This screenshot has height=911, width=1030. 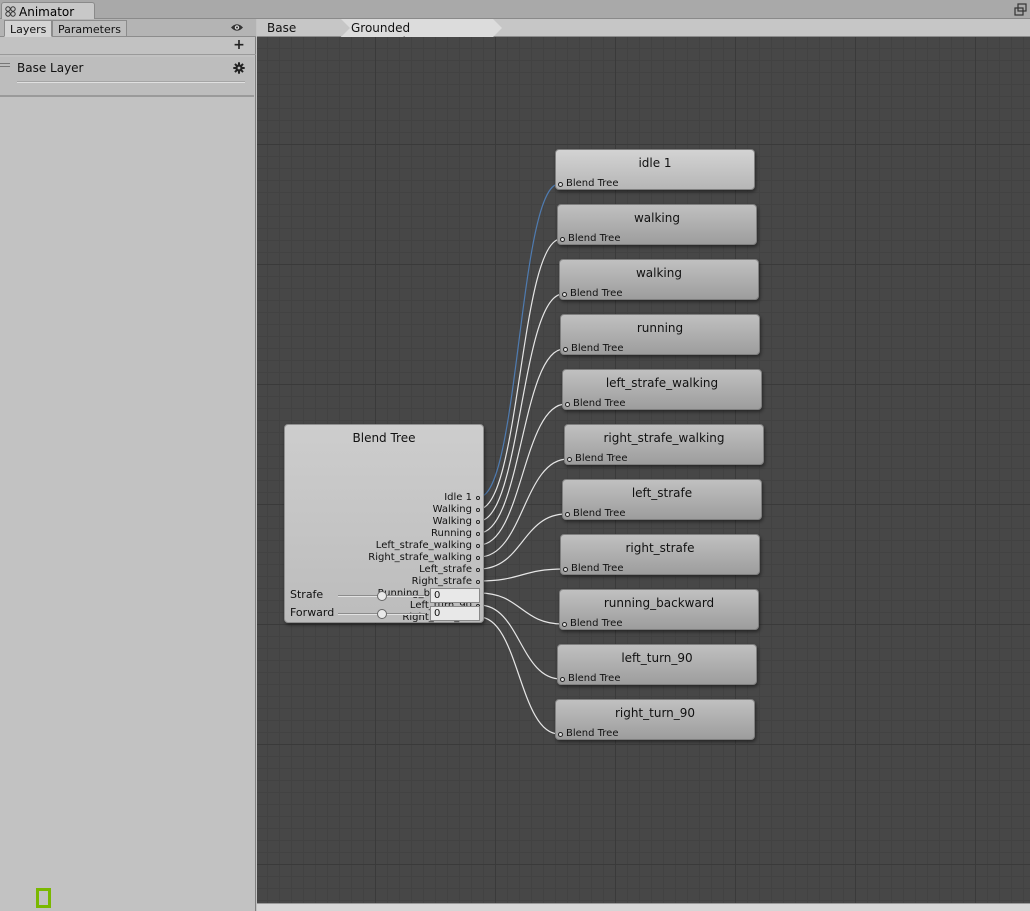 What do you see at coordinates (656, 218) in the screenshot?
I see `motion-title: walking` at bounding box center [656, 218].